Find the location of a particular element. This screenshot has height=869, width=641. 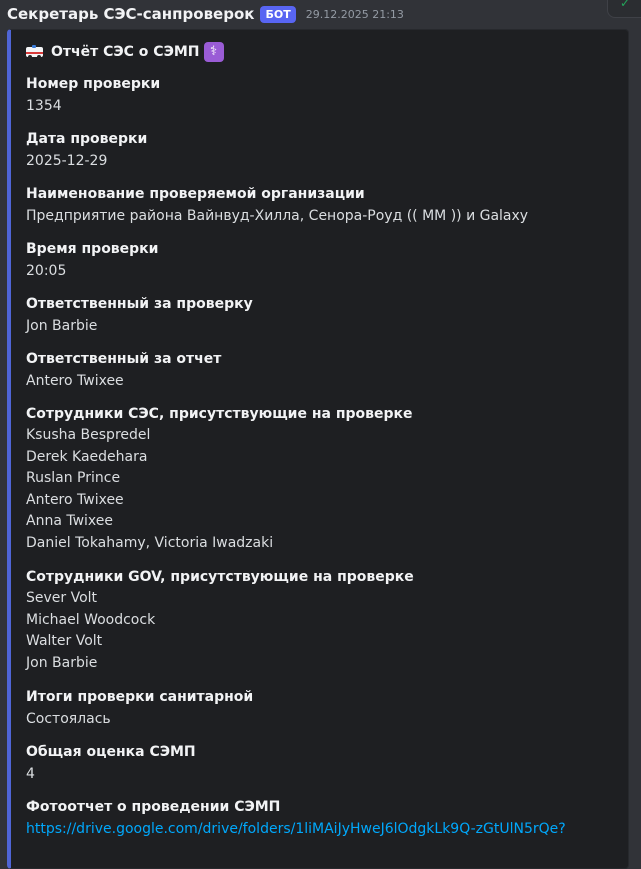

field-responsible-report: Ответственный за отчет Antero Twixee is located at coordinates (326, 370).